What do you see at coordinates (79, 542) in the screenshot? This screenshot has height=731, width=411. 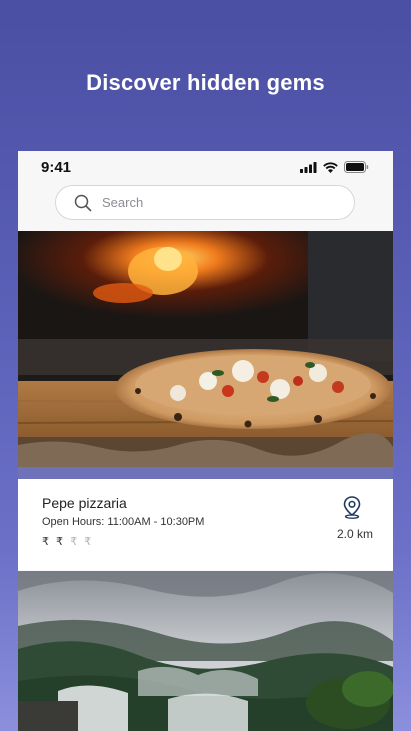 I see `price-inactive: ₹ ₹` at bounding box center [79, 542].